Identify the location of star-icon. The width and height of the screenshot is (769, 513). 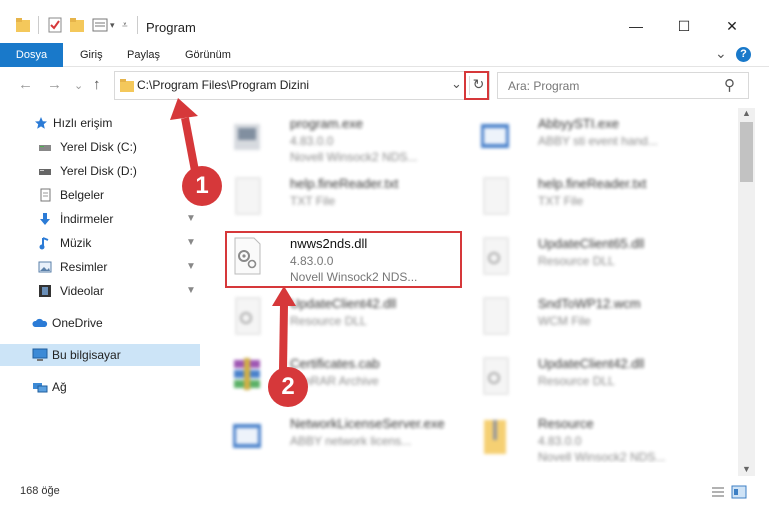
(41, 123).